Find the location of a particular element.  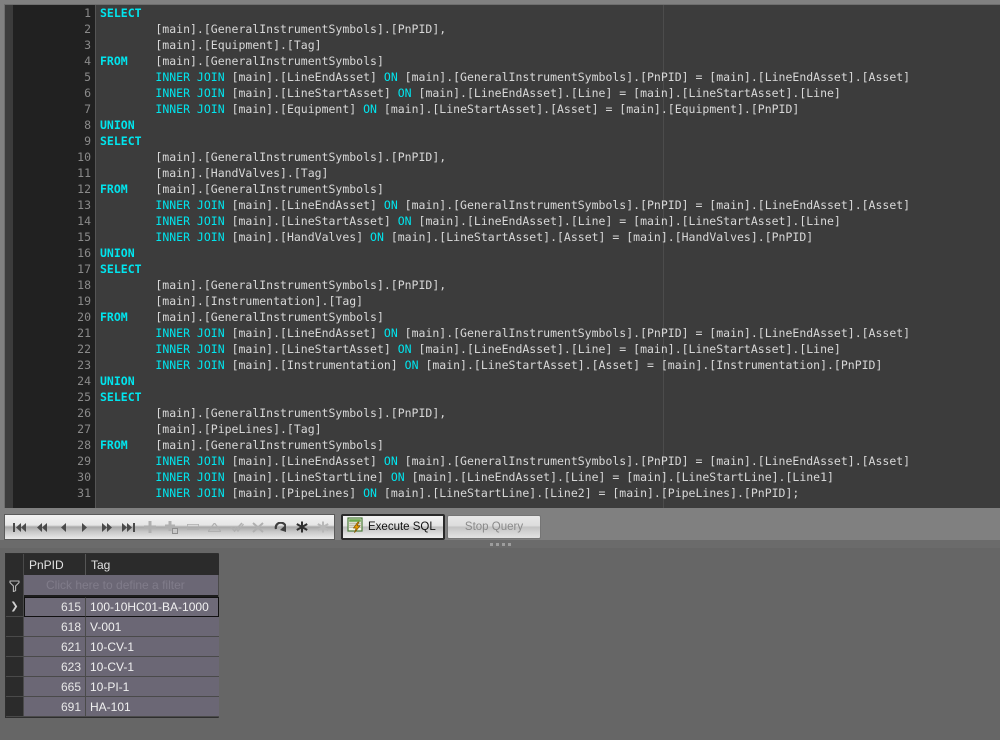

line-number: 30 is located at coordinates (84, 477).